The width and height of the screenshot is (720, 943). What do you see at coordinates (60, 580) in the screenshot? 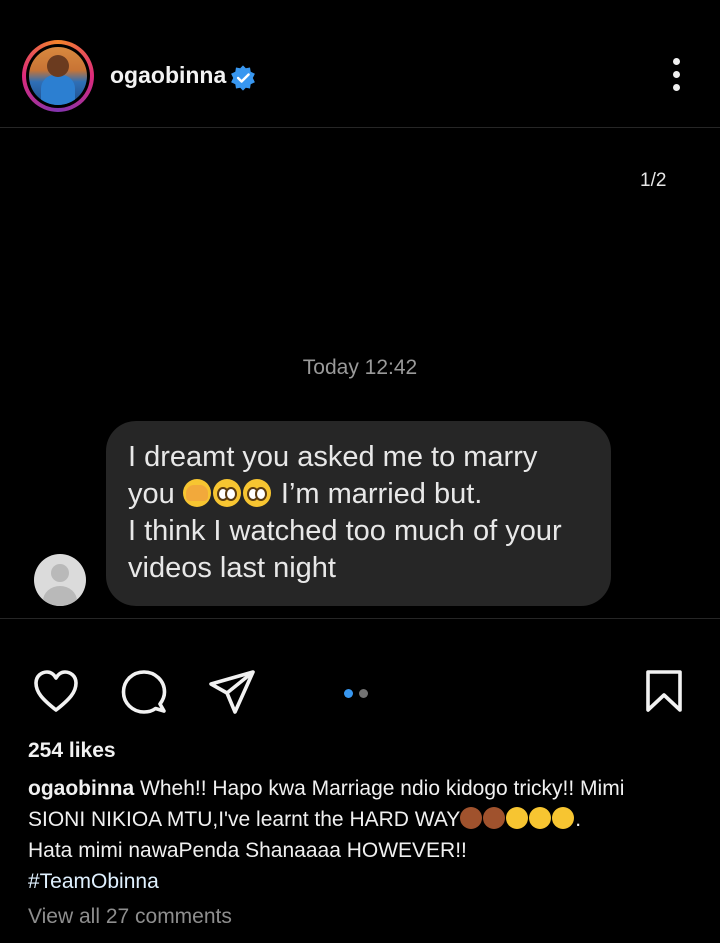
I see `sender-avatar` at bounding box center [60, 580].